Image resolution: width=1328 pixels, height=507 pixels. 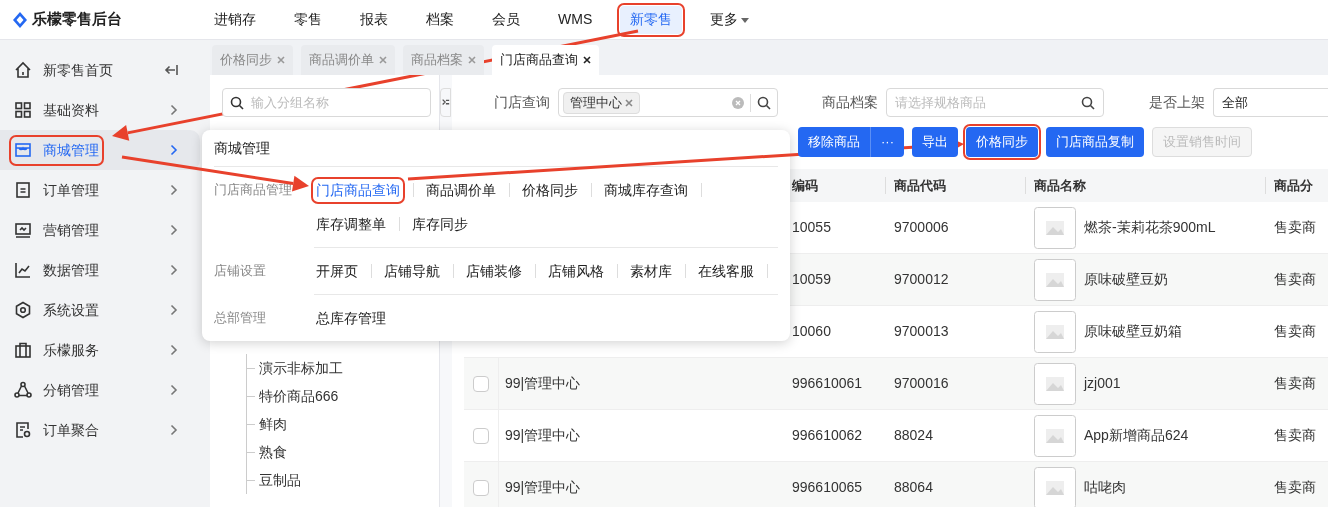 I want to click on settings-icon, so click(x=23, y=310).